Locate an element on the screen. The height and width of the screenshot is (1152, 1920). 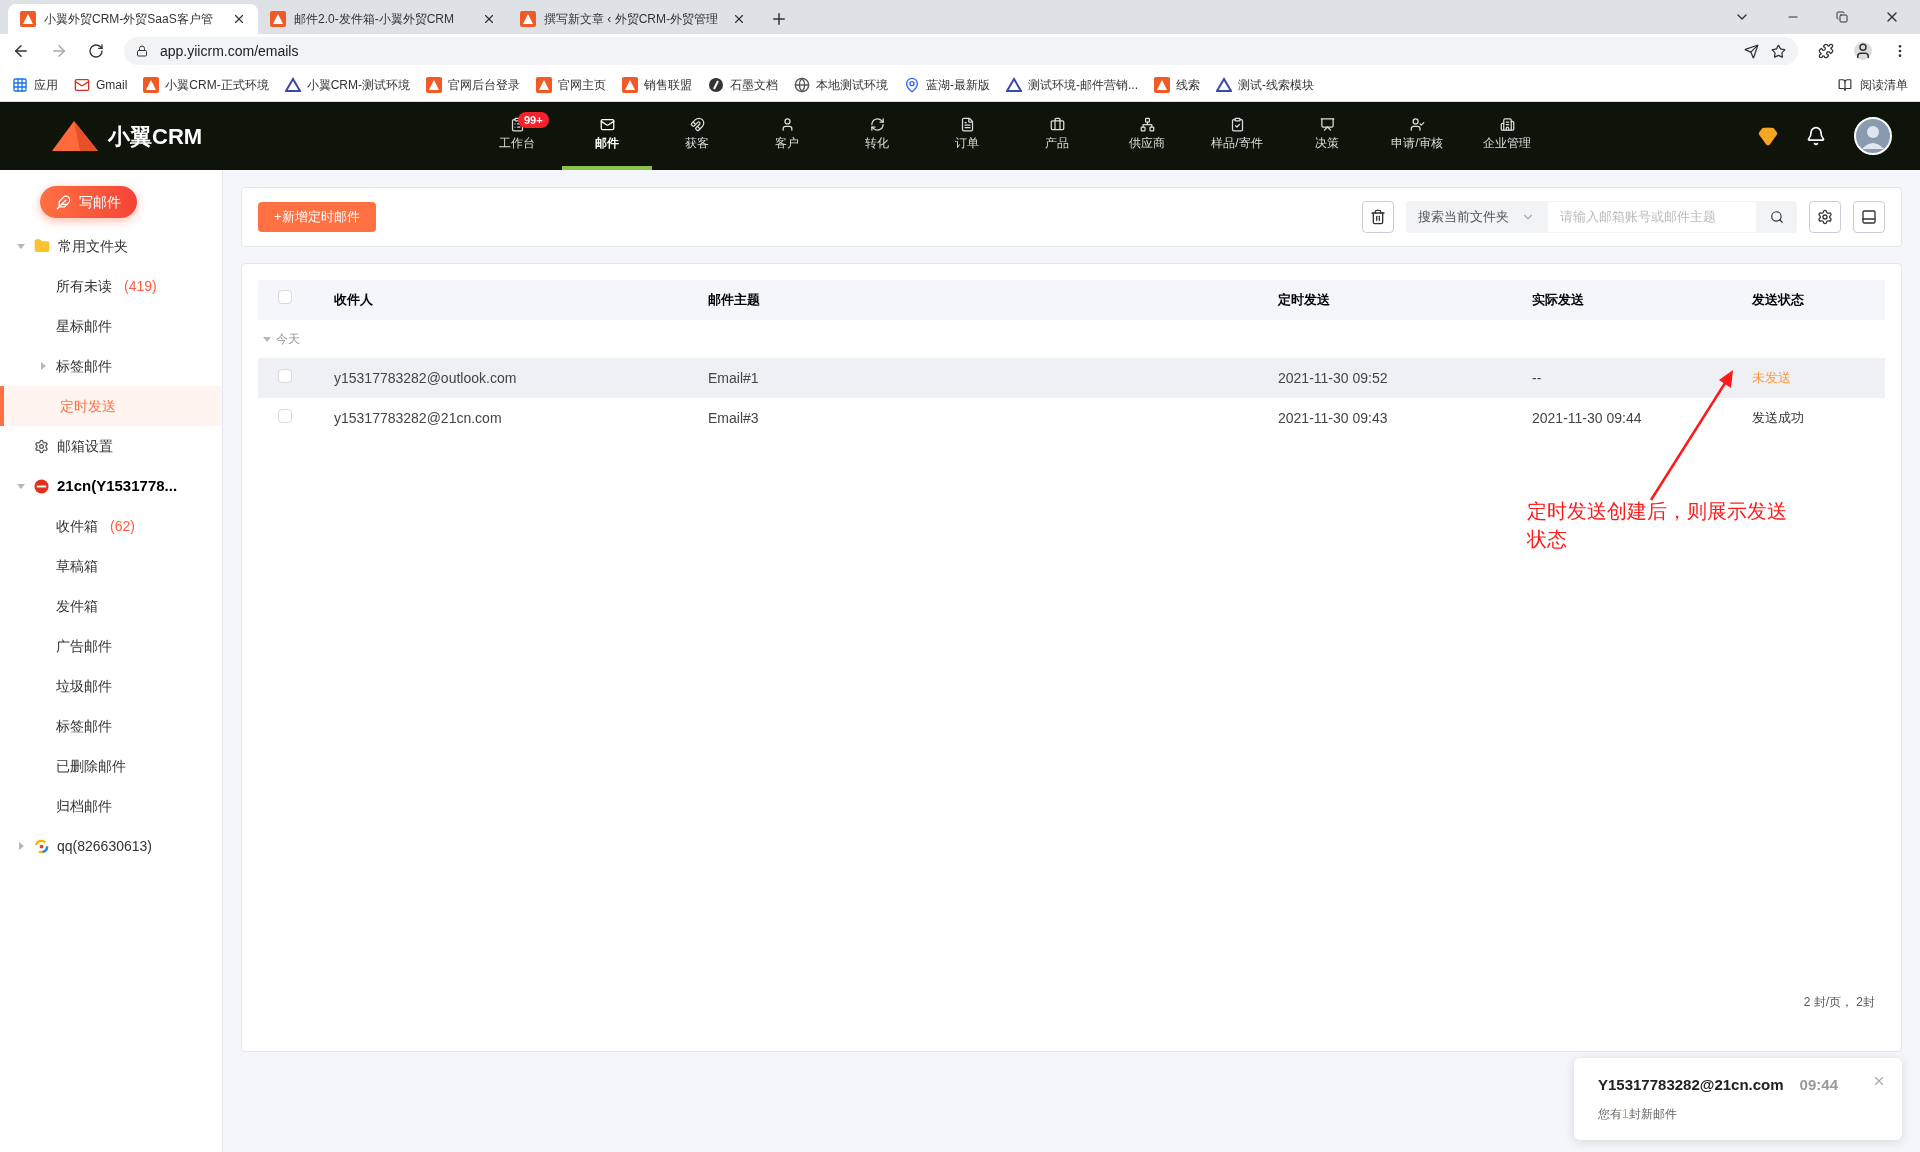
column-header: 实际发送 is located at coordinates (1558, 300).